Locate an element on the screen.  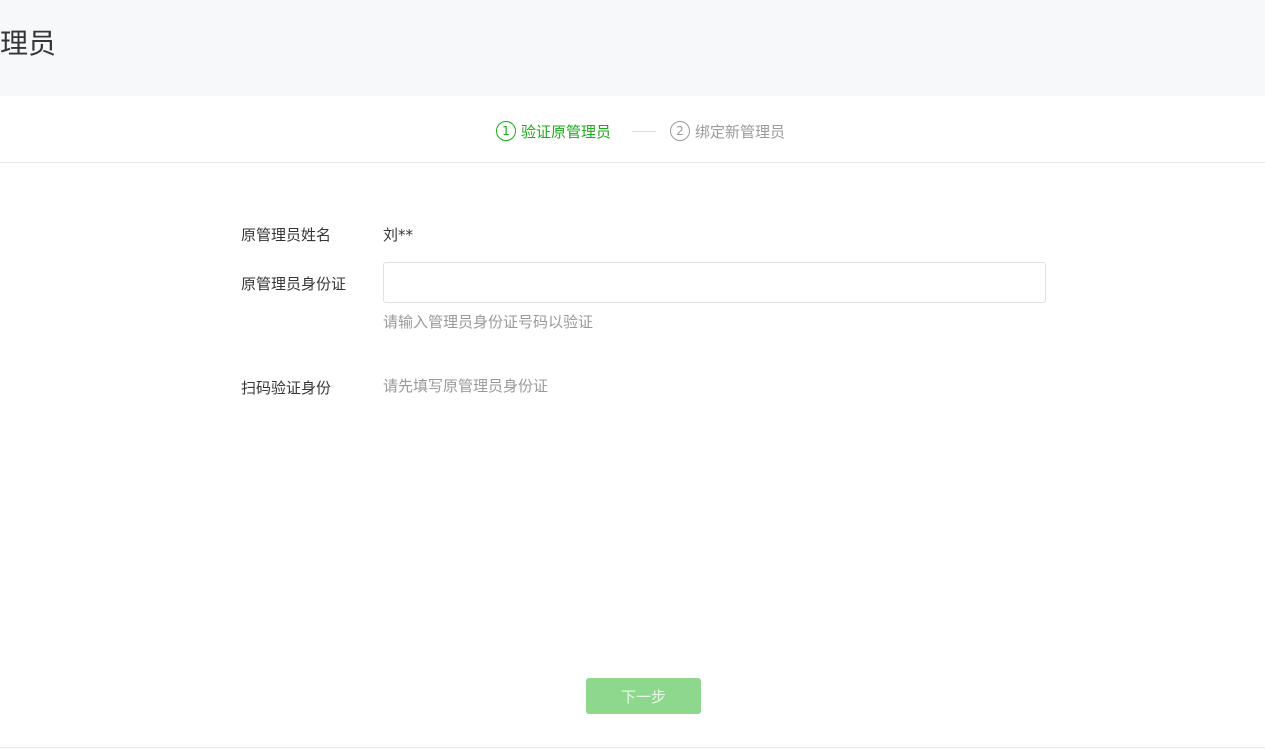
name-label: 原管理员姓名 is located at coordinates (286, 235).